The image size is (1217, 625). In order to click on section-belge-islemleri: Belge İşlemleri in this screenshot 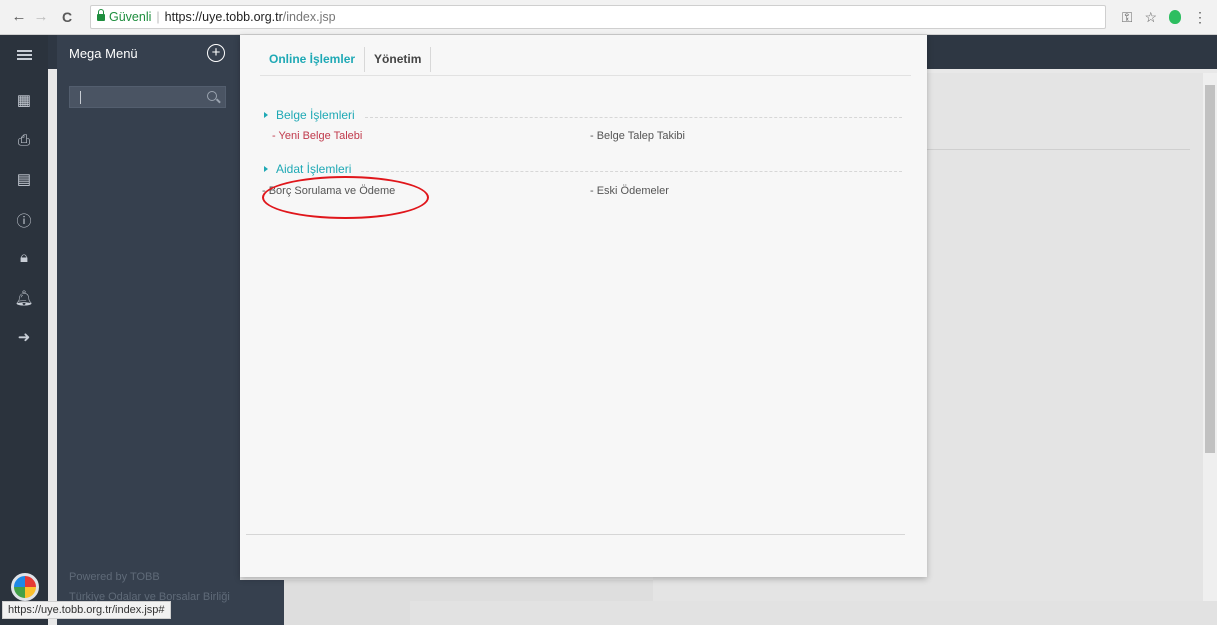, I will do `click(583, 115)`.